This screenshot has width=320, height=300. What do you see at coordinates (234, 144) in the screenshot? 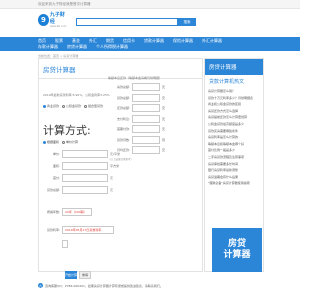
I see `sidebar-article-link: 等额本息和等额本金哪个好` at bounding box center [234, 144].